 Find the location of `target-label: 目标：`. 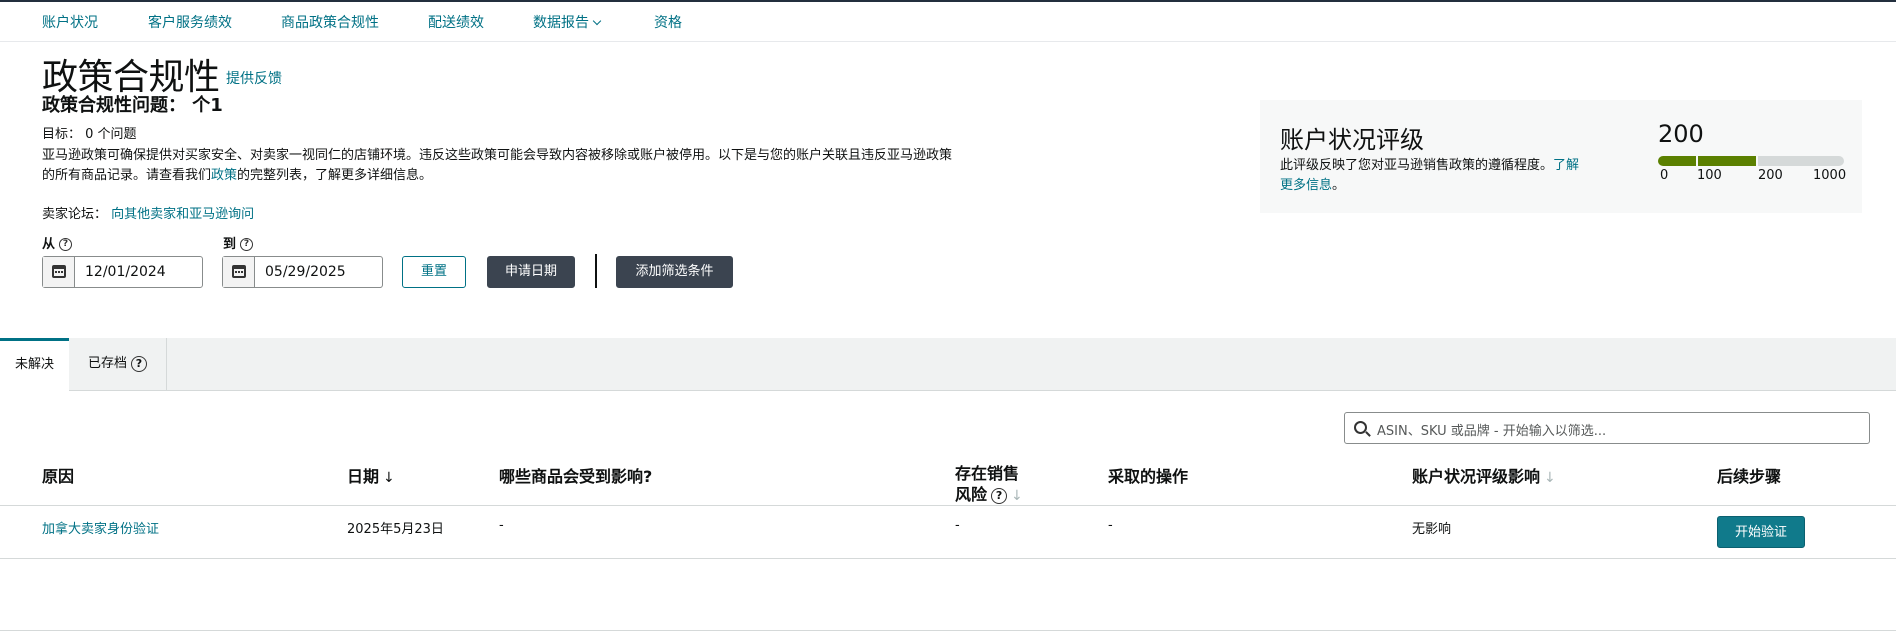

target-label: 目标： is located at coordinates (62, 134).